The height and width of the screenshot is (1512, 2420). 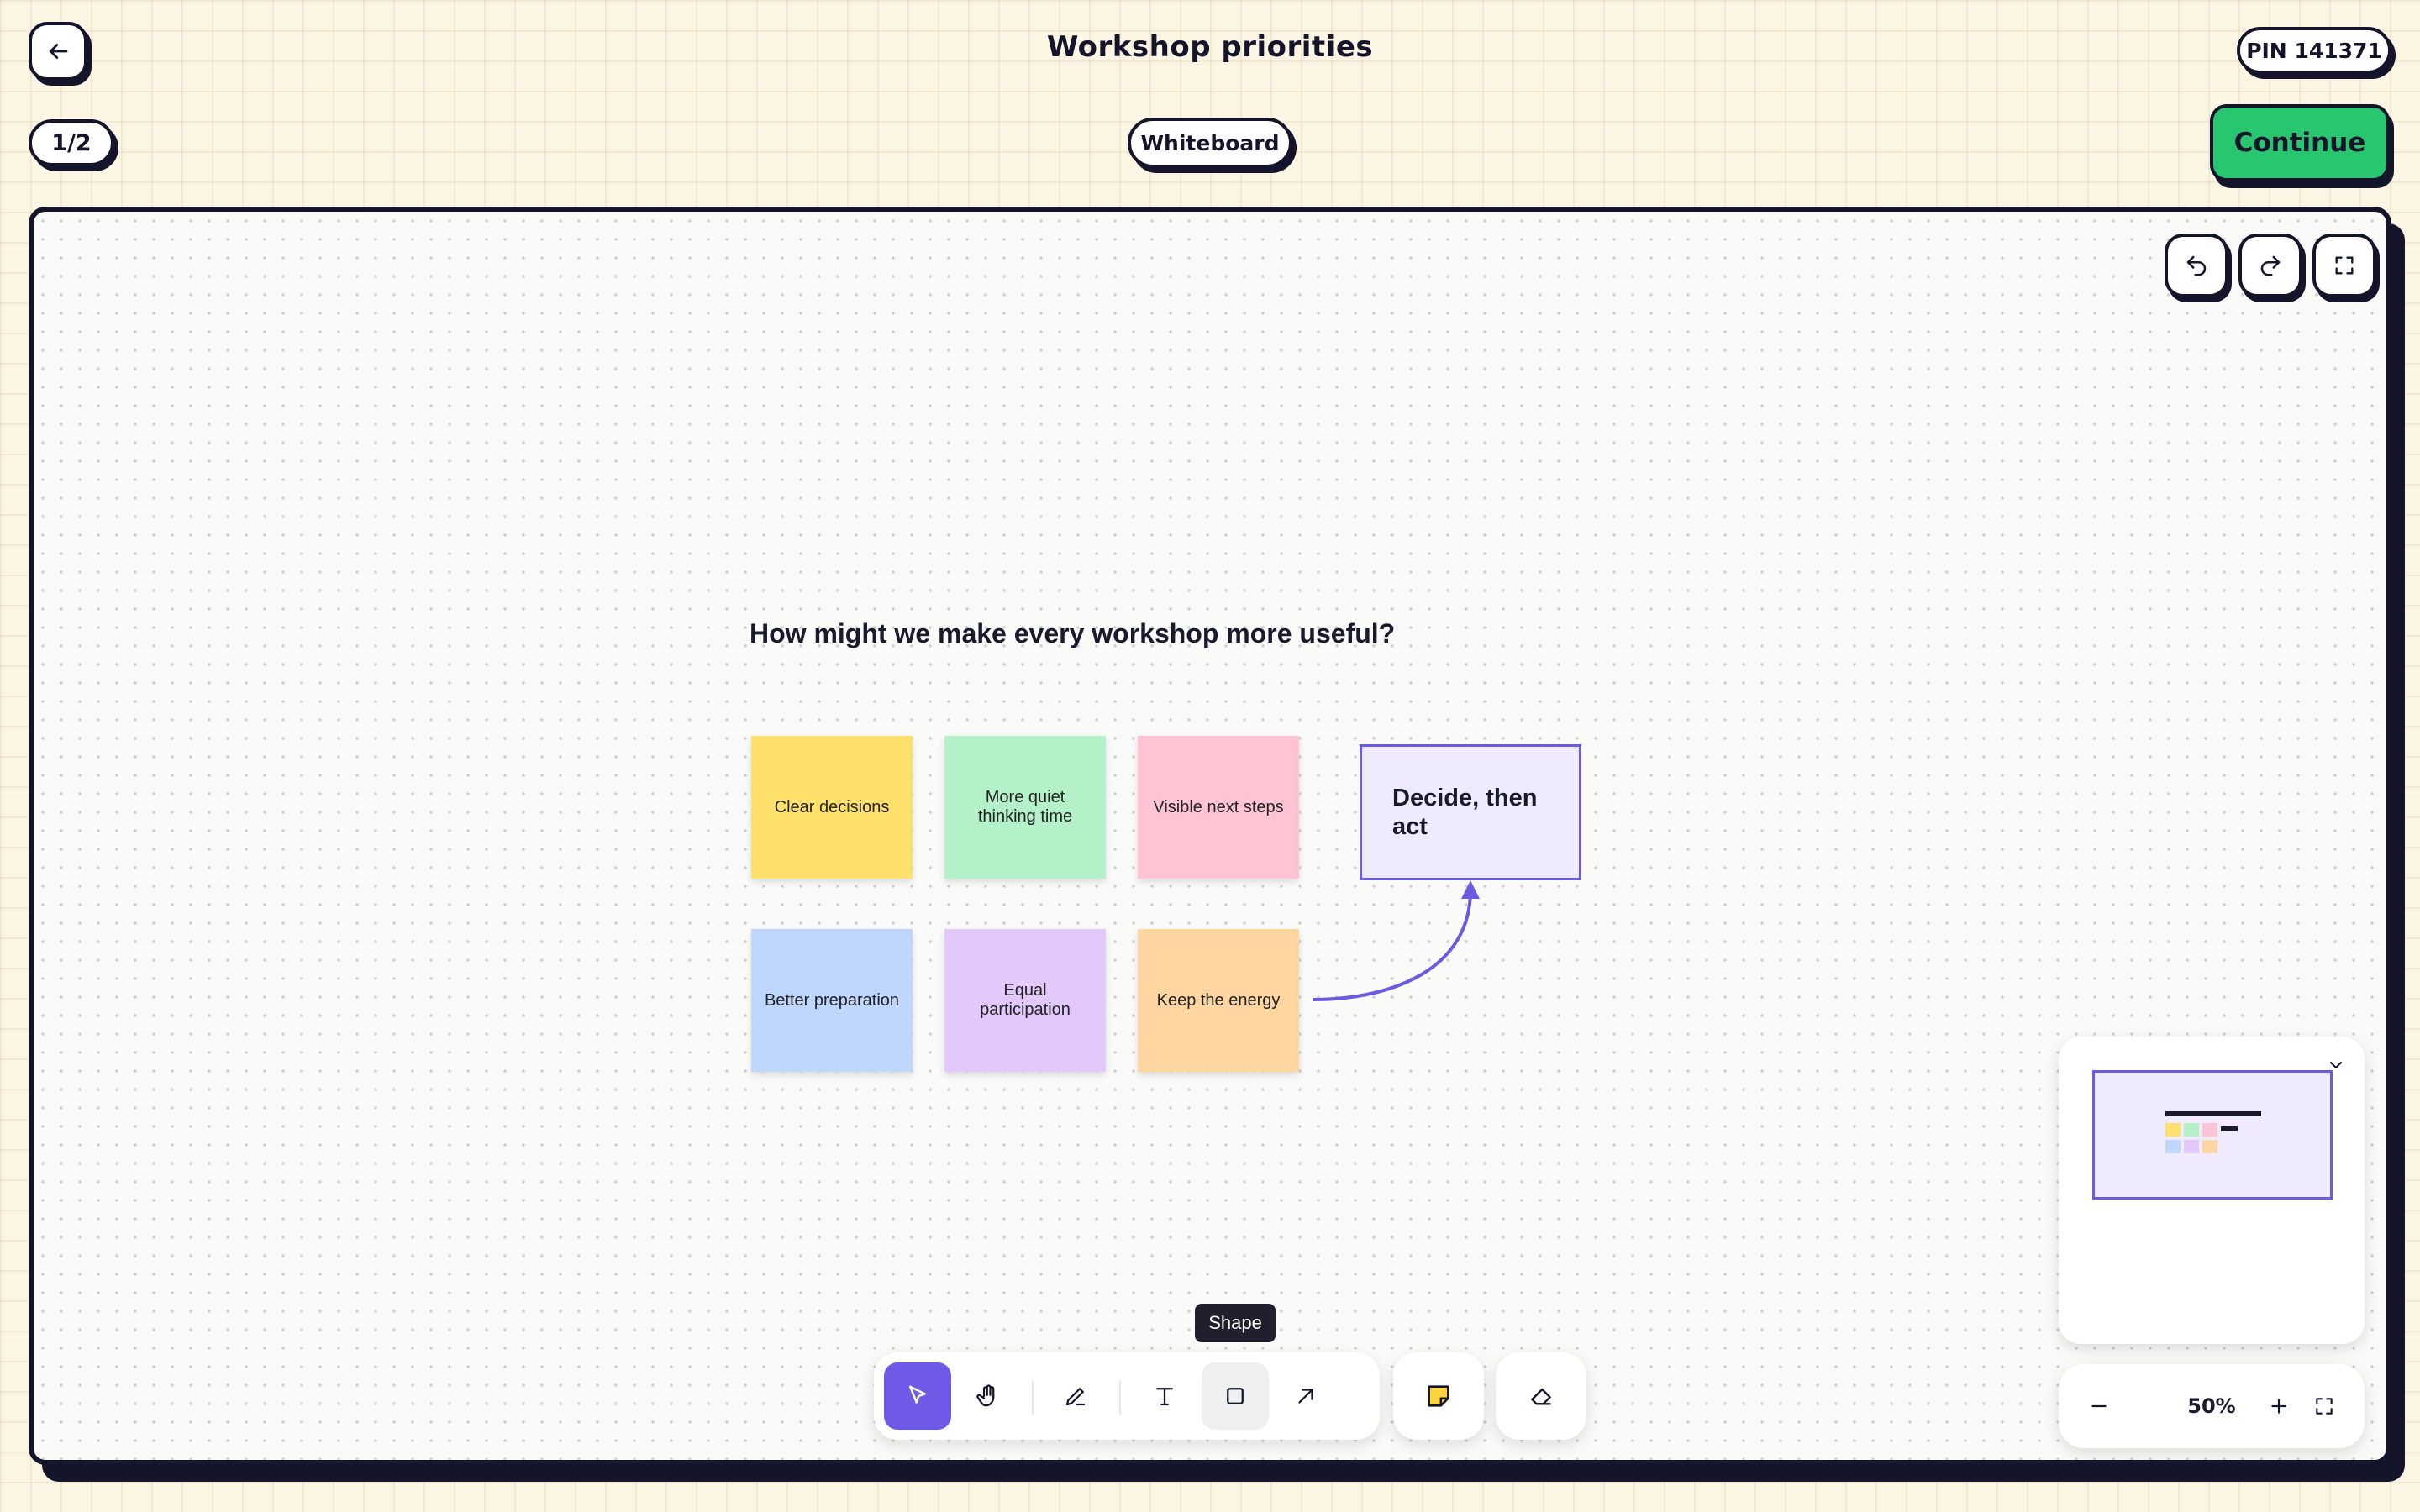 I want to click on sticky-note: Keep the energy, so click(x=1218, y=1000).